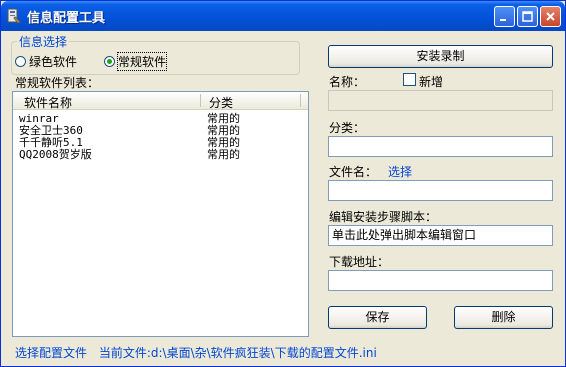  I want to click on title-bar: 信息配置工具, so click(283, 16).